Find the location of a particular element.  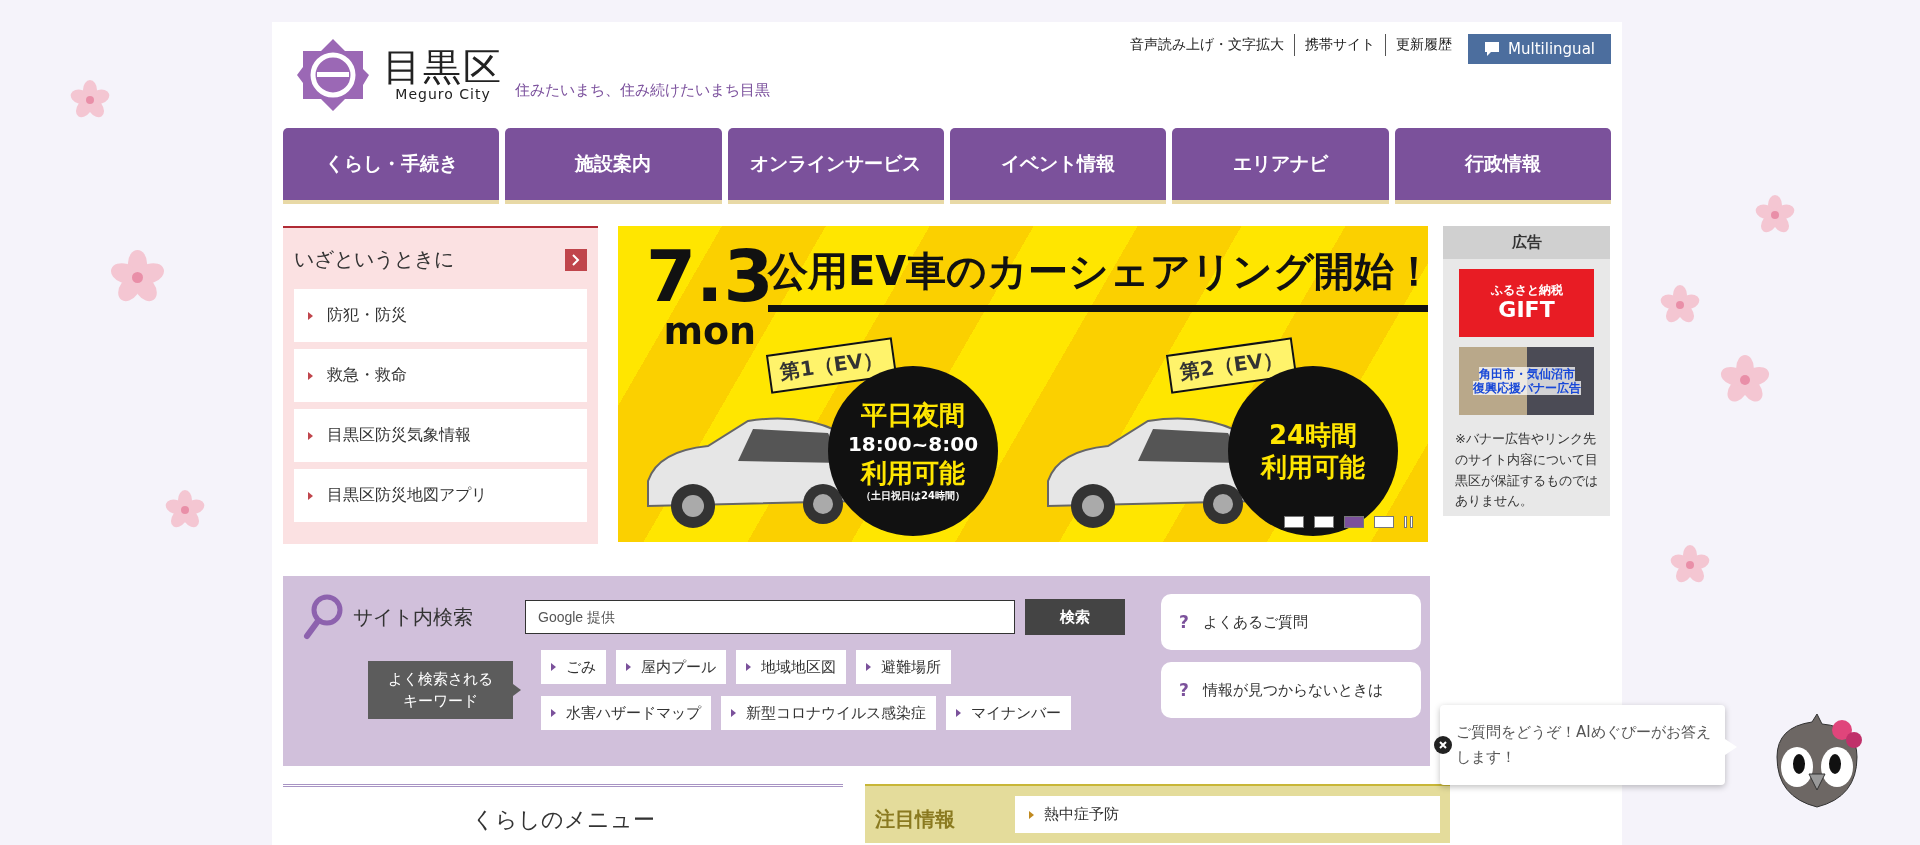

chat-bubble: ご質問をどうぞ！AIめぐぴーがお答えします！ is located at coordinates (1582, 745).